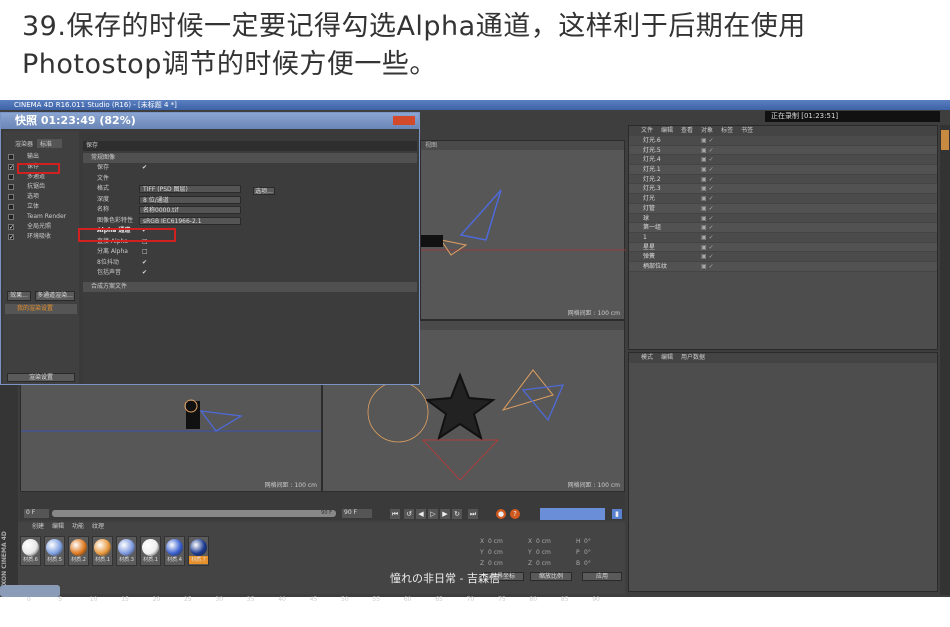 Image resolution: width=950 pixels, height=627 pixels. I want to click on menu-mode: 模式, so click(647, 358).